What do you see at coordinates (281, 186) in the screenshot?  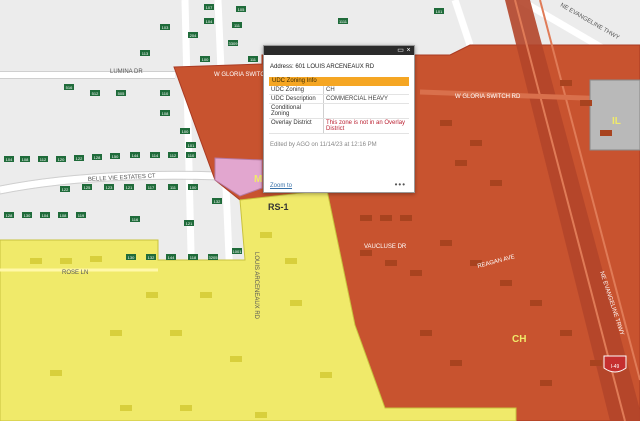 I see `zoom-to-link: Zoom to` at bounding box center [281, 186].